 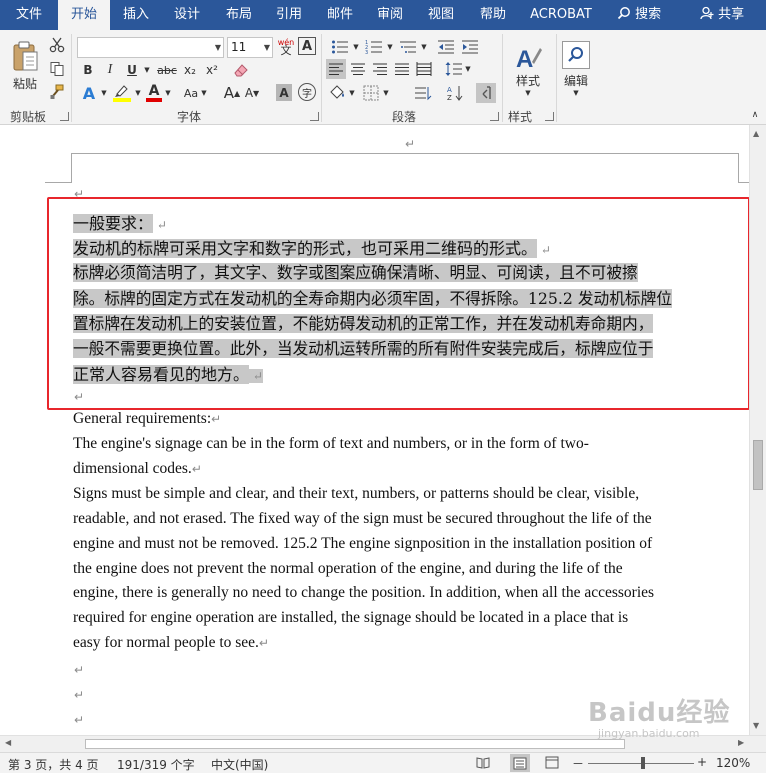 I want to click on paste-button: 粘贴, so click(x=25, y=66).